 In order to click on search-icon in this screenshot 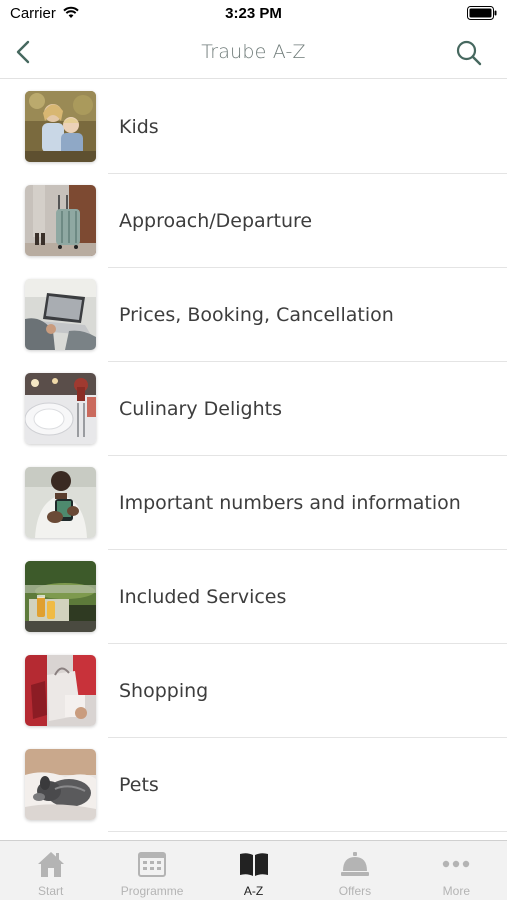, I will do `click(469, 53)`.